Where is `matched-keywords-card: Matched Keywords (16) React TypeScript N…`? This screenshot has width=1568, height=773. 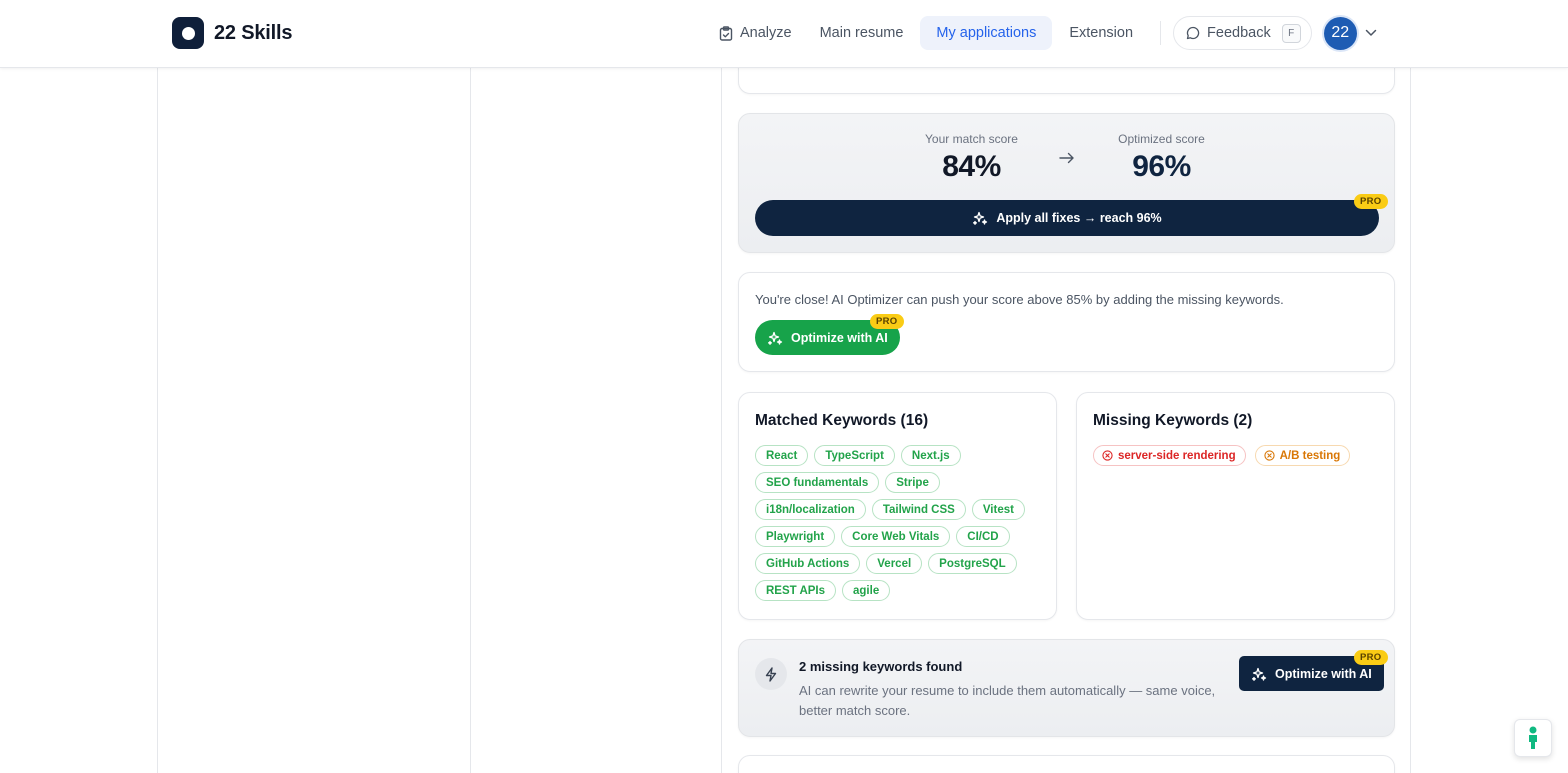 matched-keywords-card: Matched Keywords (16) React TypeScript N… is located at coordinates (897, 506).